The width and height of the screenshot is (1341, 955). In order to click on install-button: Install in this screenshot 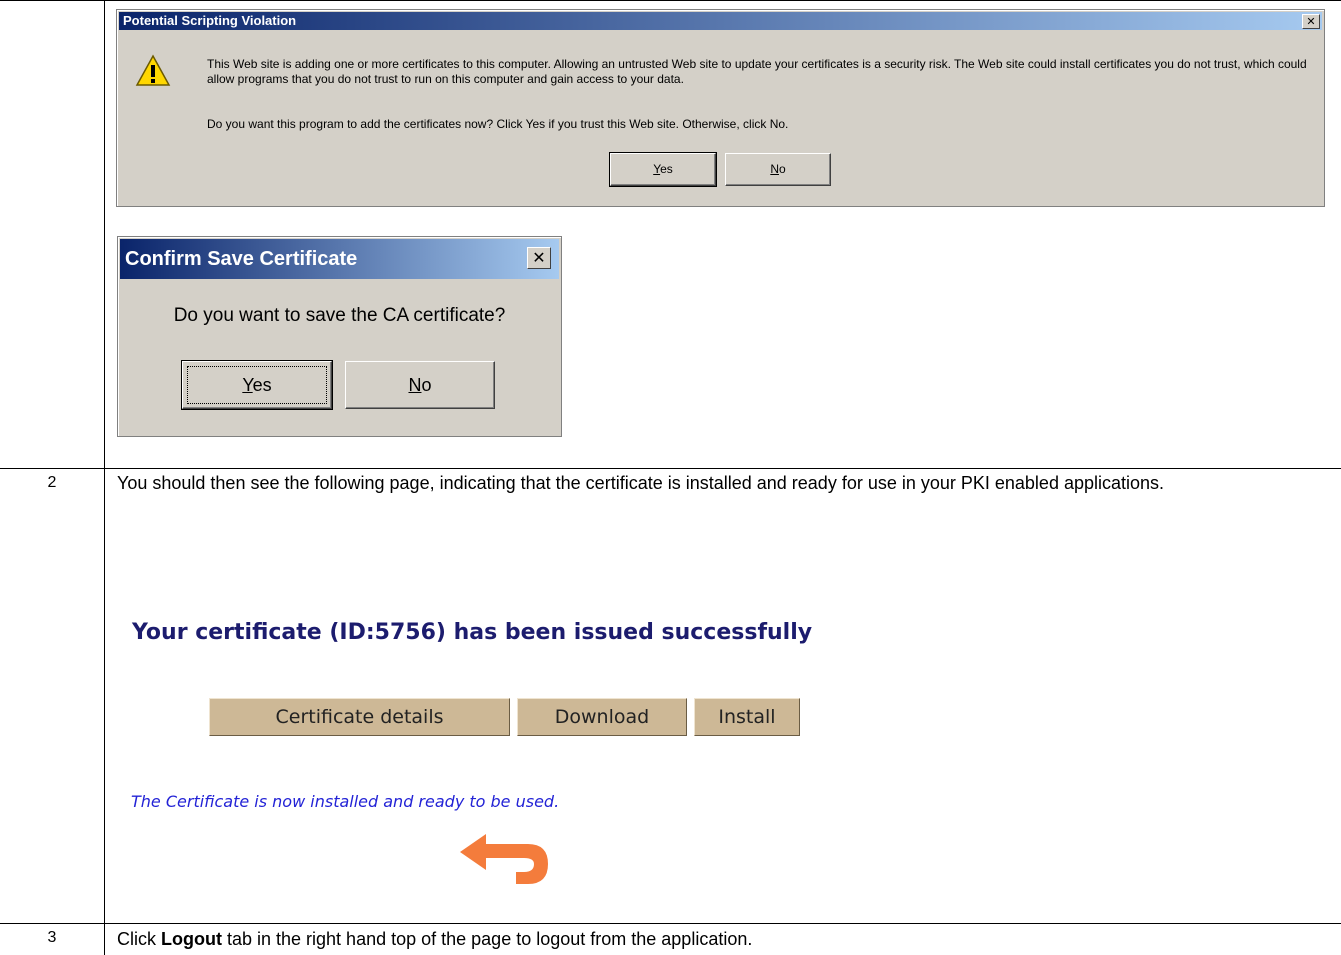, I will do `click(747, 717)`.